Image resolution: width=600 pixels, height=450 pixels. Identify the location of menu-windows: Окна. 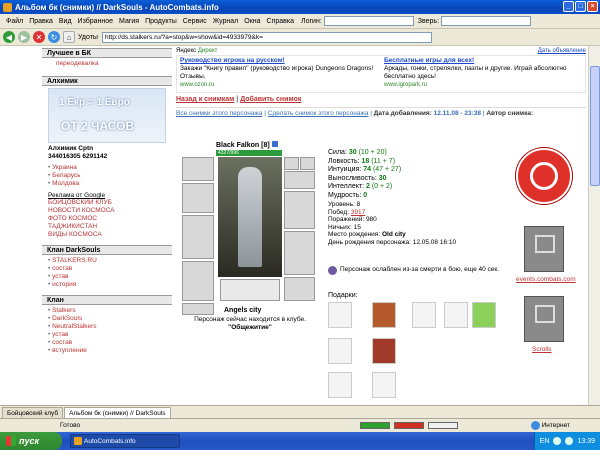
(252, 21).